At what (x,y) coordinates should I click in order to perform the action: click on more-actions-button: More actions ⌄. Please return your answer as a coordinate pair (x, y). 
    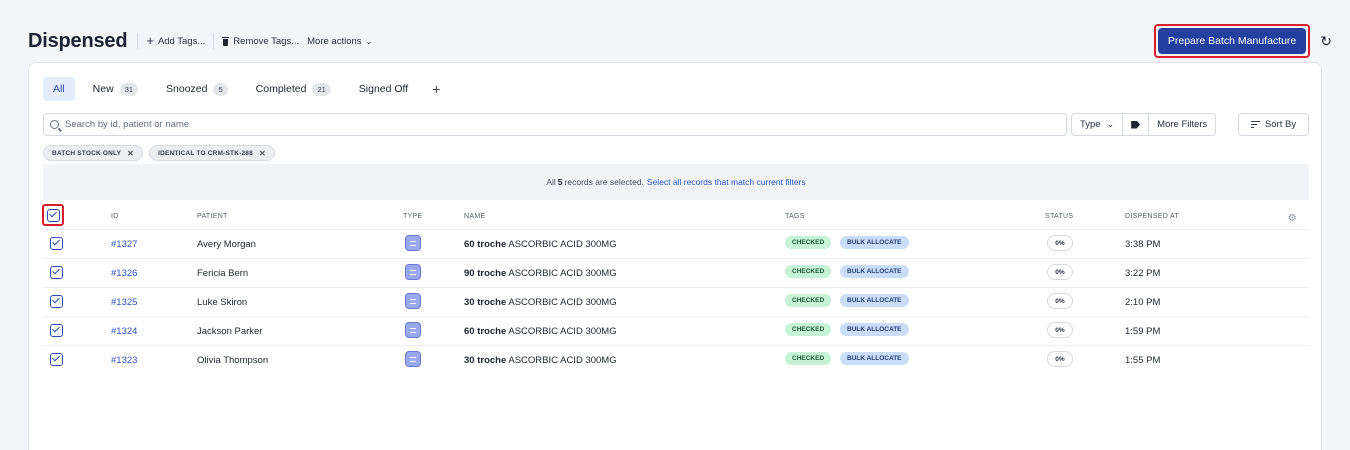
    Looking at the image, I should click on (339, 41).